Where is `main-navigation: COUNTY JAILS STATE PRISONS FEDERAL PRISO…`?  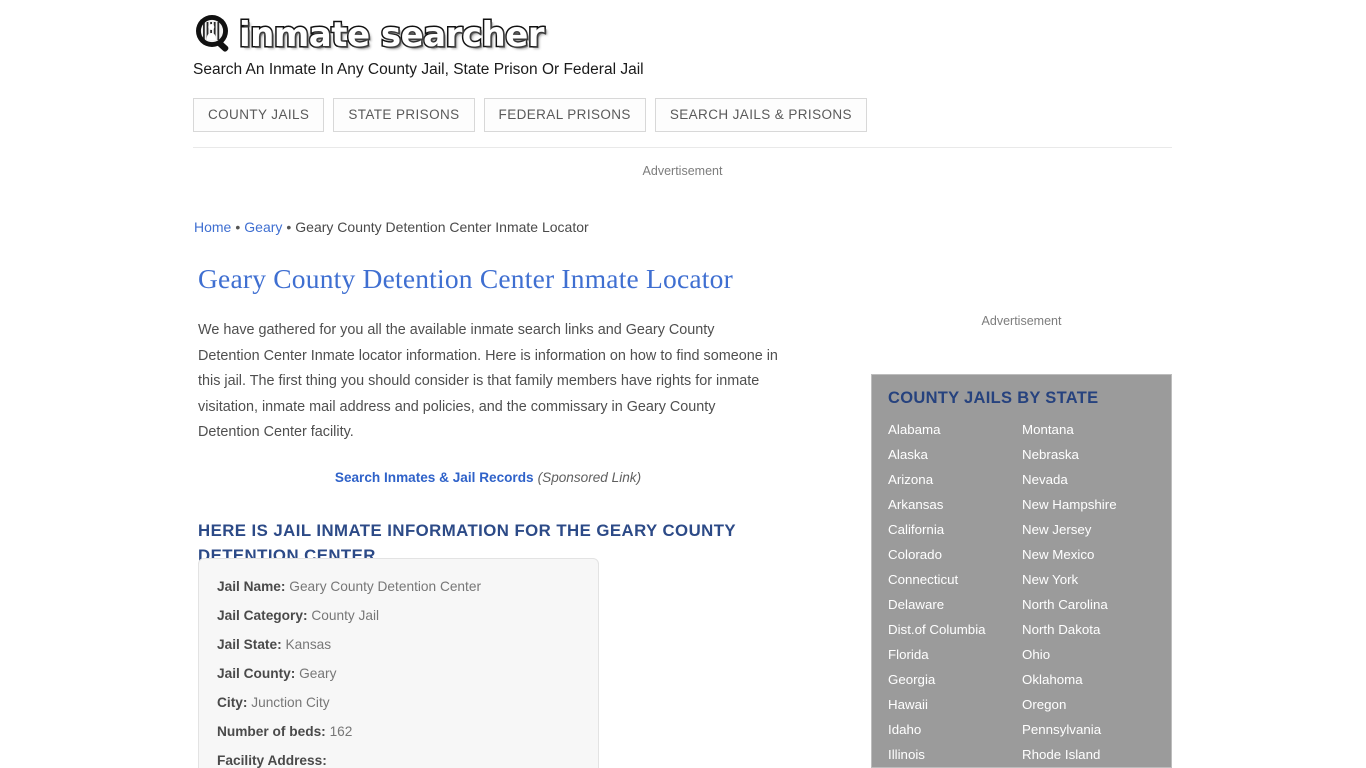
main-navigation: COUNTY JAILS STATE PRISONS FEDERAL PRISO… is located at coordinates (530, 115).